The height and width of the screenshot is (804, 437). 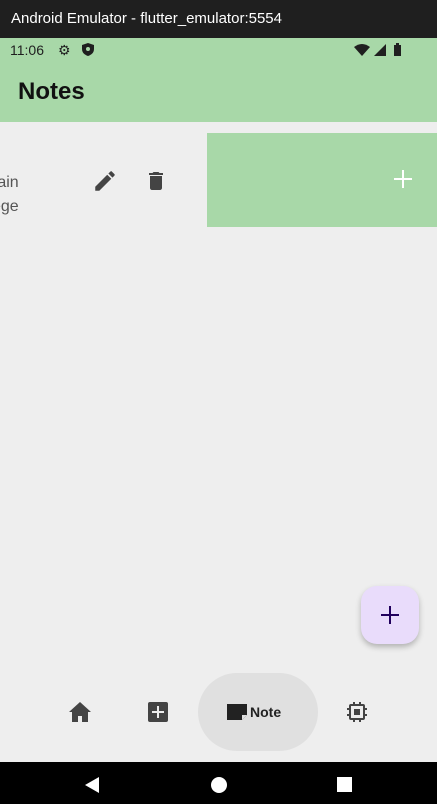 I want to click on bottom-navigation: Note, so click(x=218, y=710).